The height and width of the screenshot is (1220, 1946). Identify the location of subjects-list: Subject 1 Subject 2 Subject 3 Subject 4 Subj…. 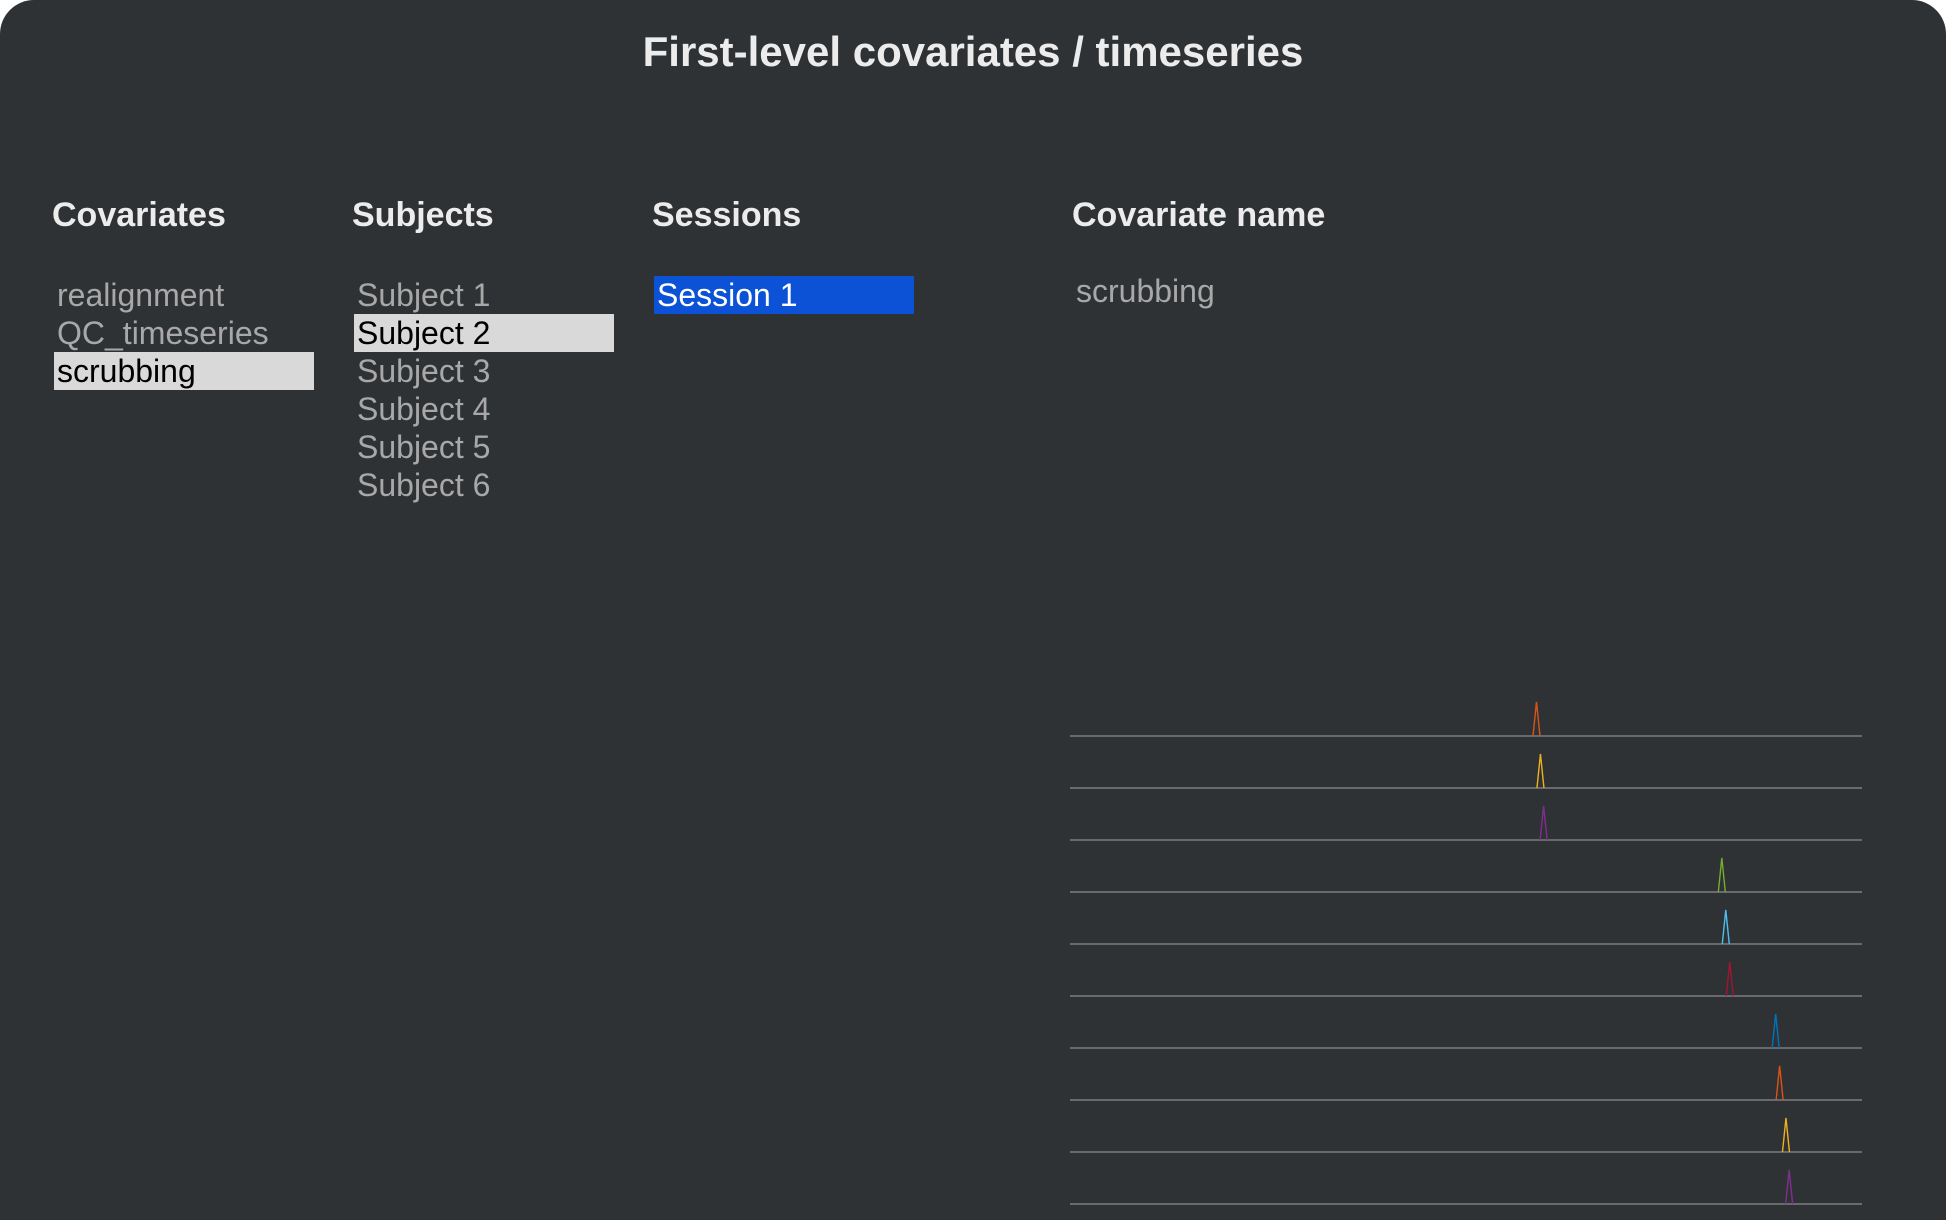
(484, 390).